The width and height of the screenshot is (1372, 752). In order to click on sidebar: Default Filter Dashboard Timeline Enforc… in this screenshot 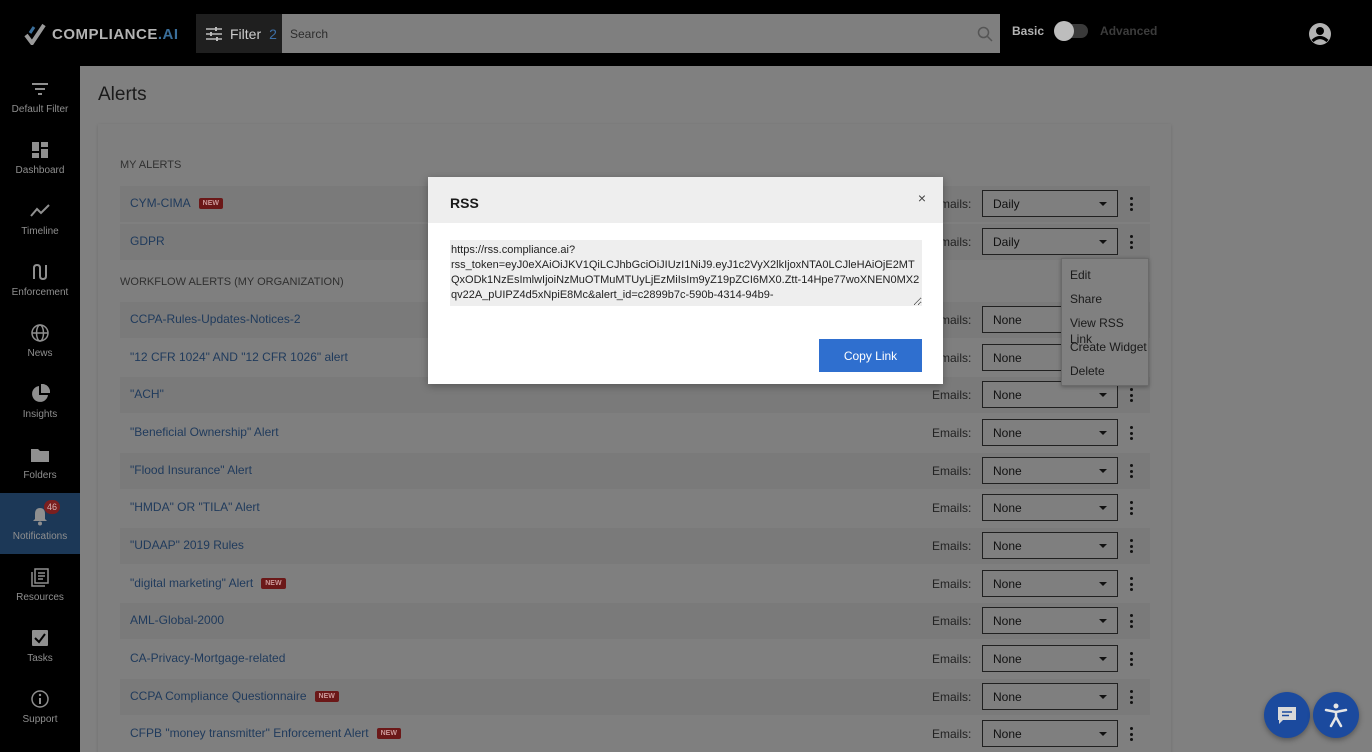, I will do `click(40, 409)`.